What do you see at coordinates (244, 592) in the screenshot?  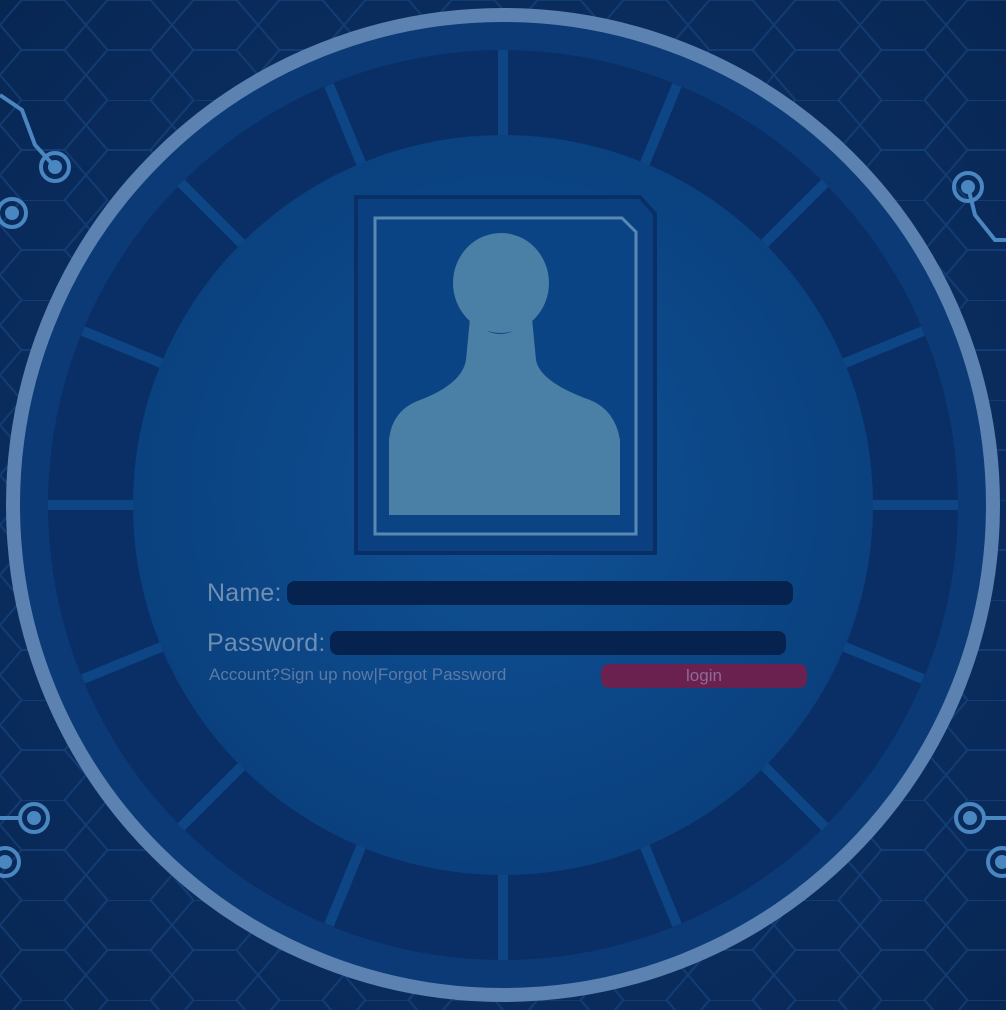 I see `name-label: Name:` at bounding box center [244, 592].